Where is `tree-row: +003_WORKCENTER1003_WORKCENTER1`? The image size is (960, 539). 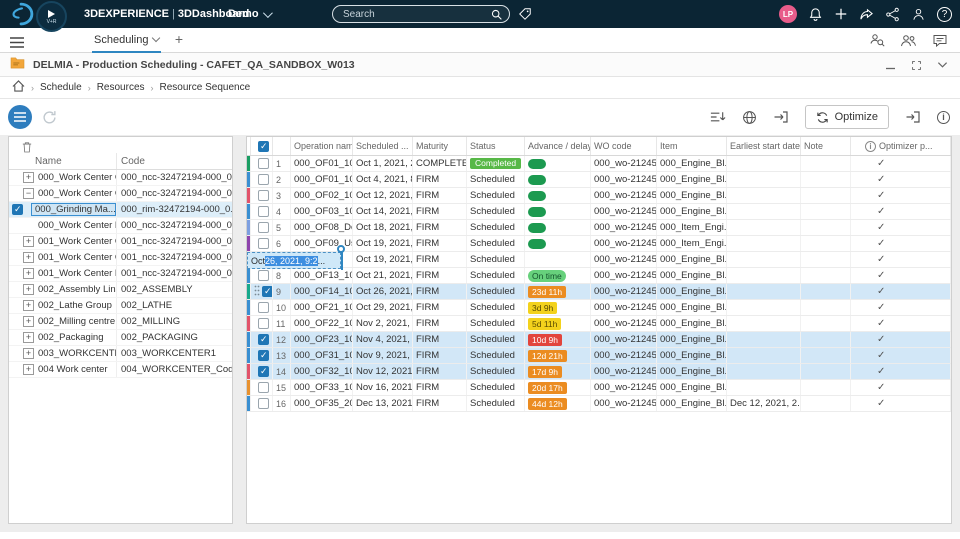 tree-row: +003_WORKCENTER1003_WORKCENTER1 is located at coordinates (120, 354).